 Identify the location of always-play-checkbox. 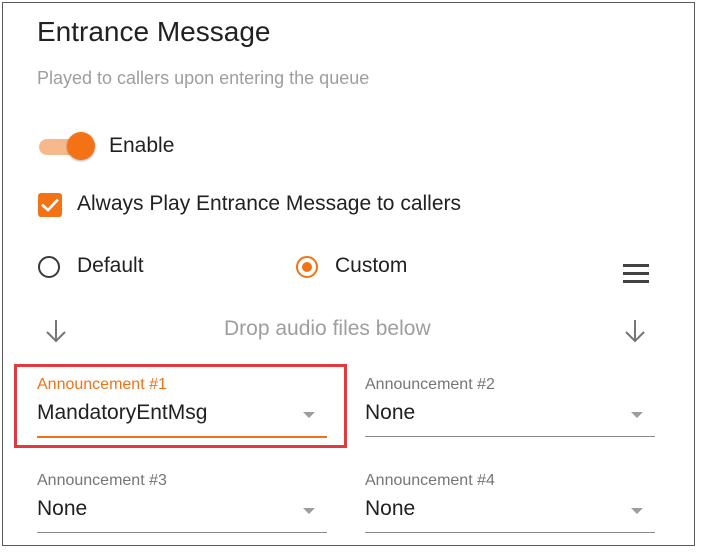
(50, 205).